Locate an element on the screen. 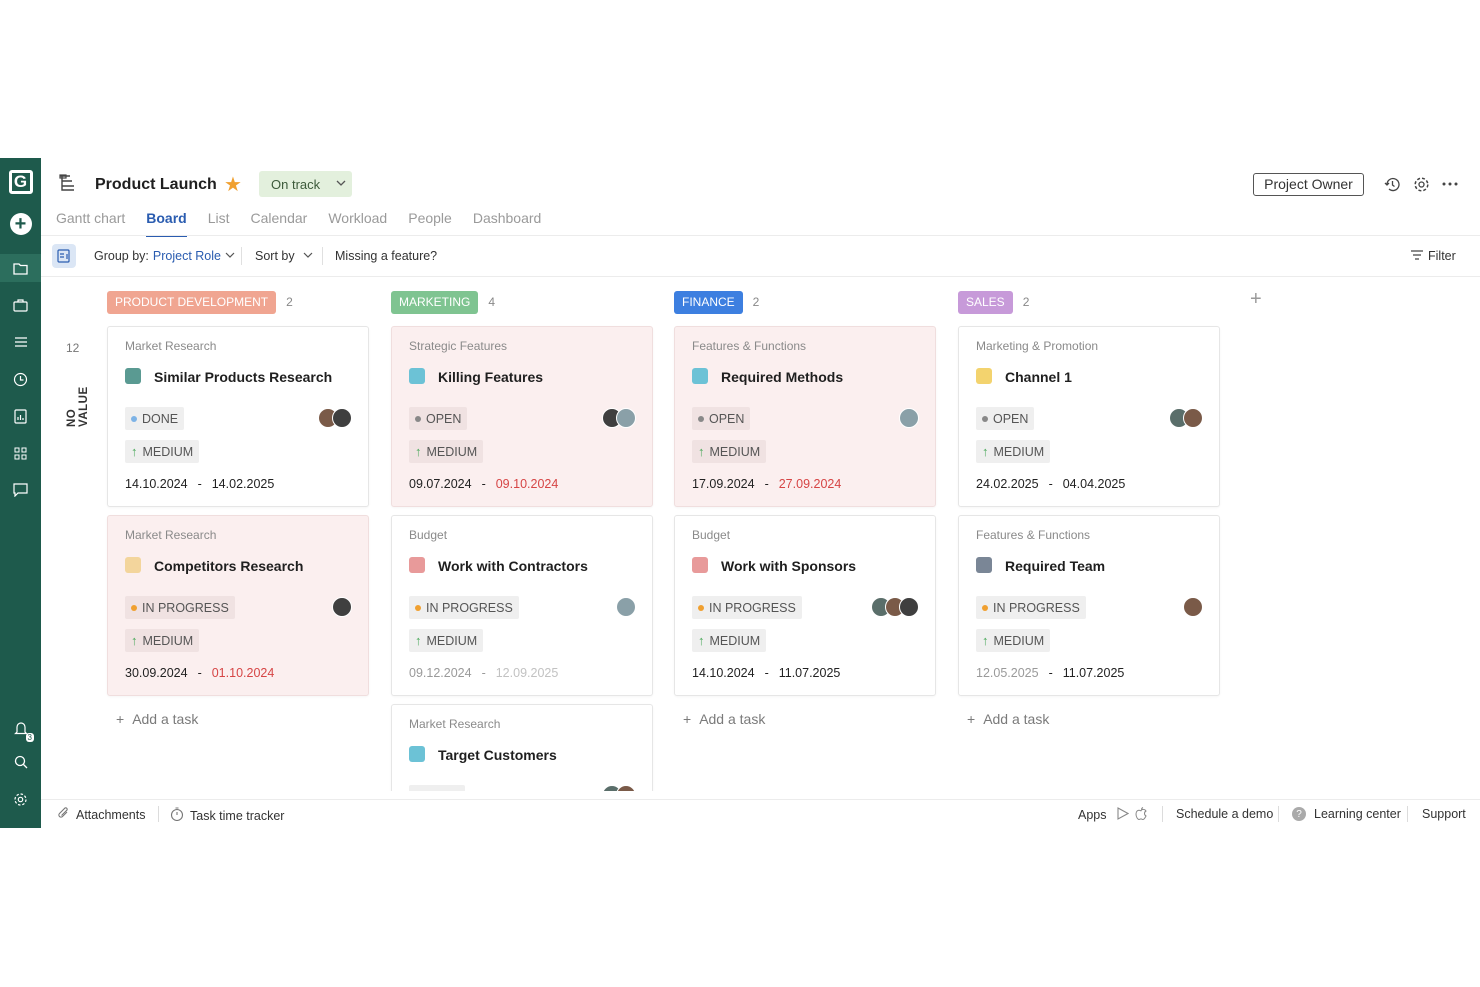 The width and height of the screenshot is (1480, 987). gear-icon is located at coordinates (1421, 184).